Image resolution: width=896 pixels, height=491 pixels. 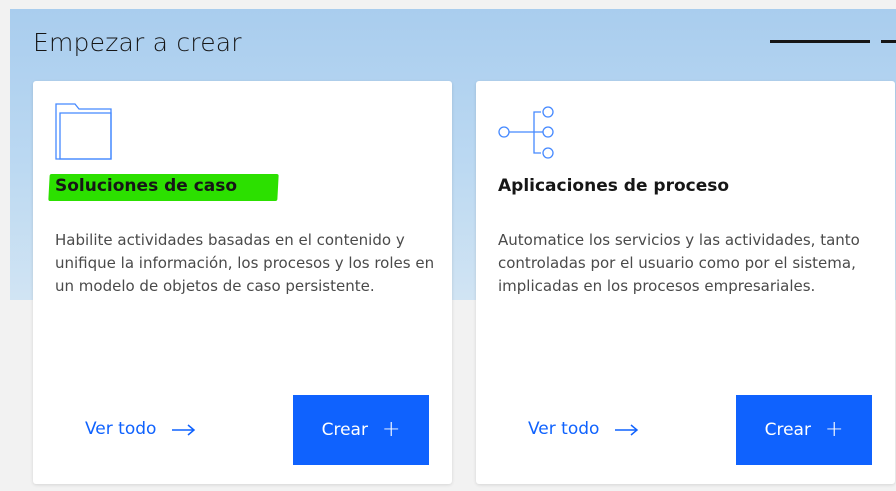 What do you see at coordinates (137, 42) in the screenshot?
I see `page-title: Empezar a crear` at bounding box center [137, 42].